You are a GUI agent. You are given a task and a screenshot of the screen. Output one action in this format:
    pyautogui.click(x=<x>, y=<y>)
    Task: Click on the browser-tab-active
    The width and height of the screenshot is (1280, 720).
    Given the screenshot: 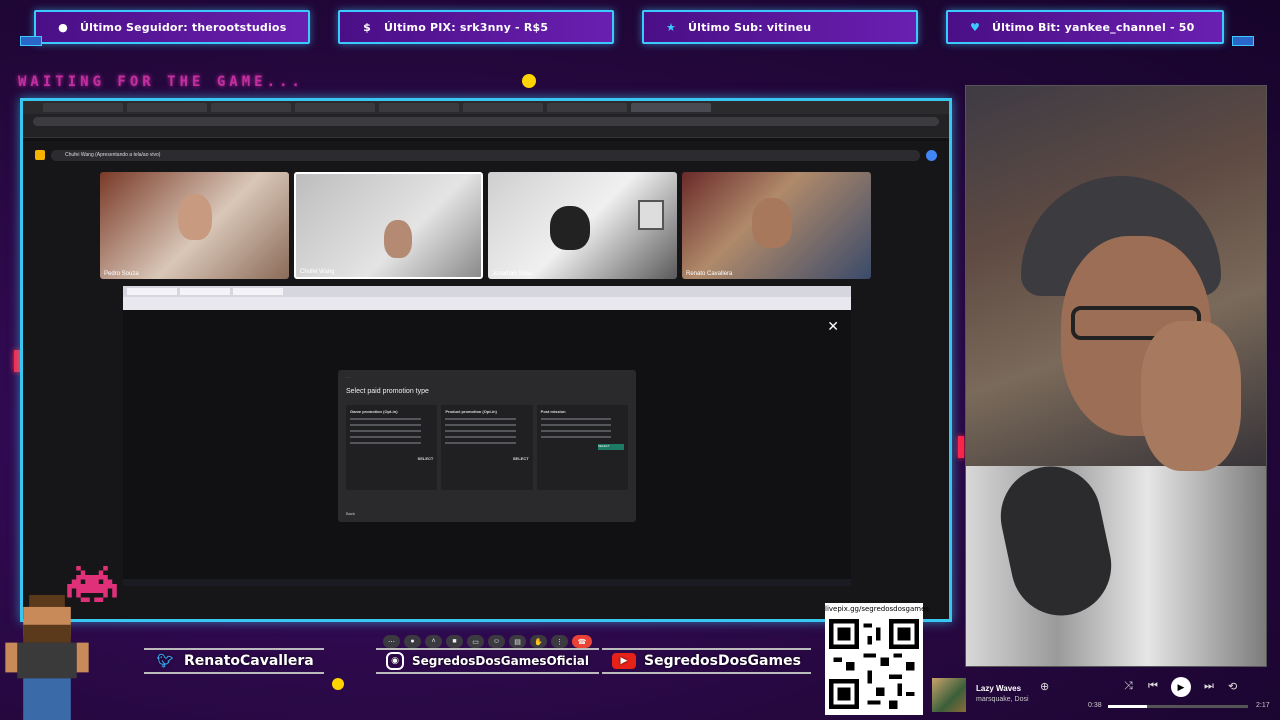 What is the action you would take?
    pyautogui.click(x=671, y=107)
    